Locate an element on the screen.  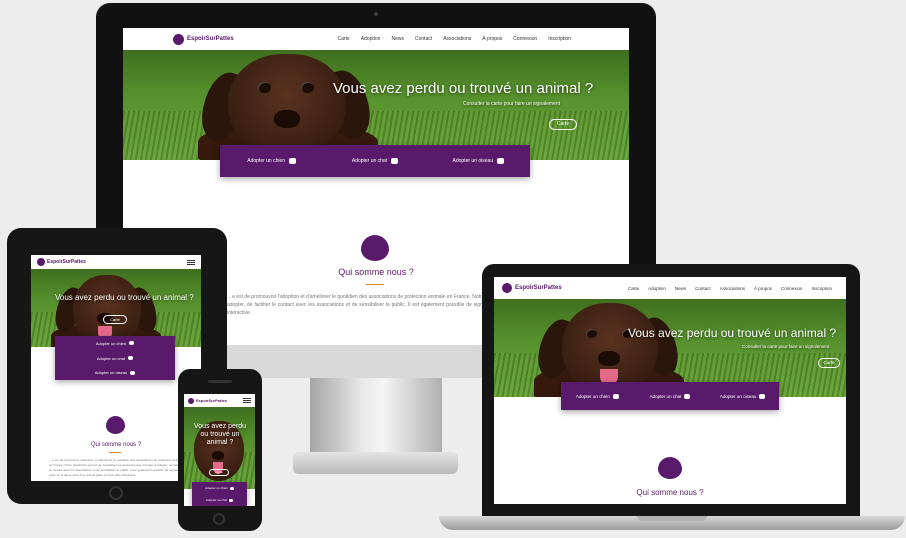
adopt-bar: Adopter un chien Adopter un chat is located at coordinates (219, 494).